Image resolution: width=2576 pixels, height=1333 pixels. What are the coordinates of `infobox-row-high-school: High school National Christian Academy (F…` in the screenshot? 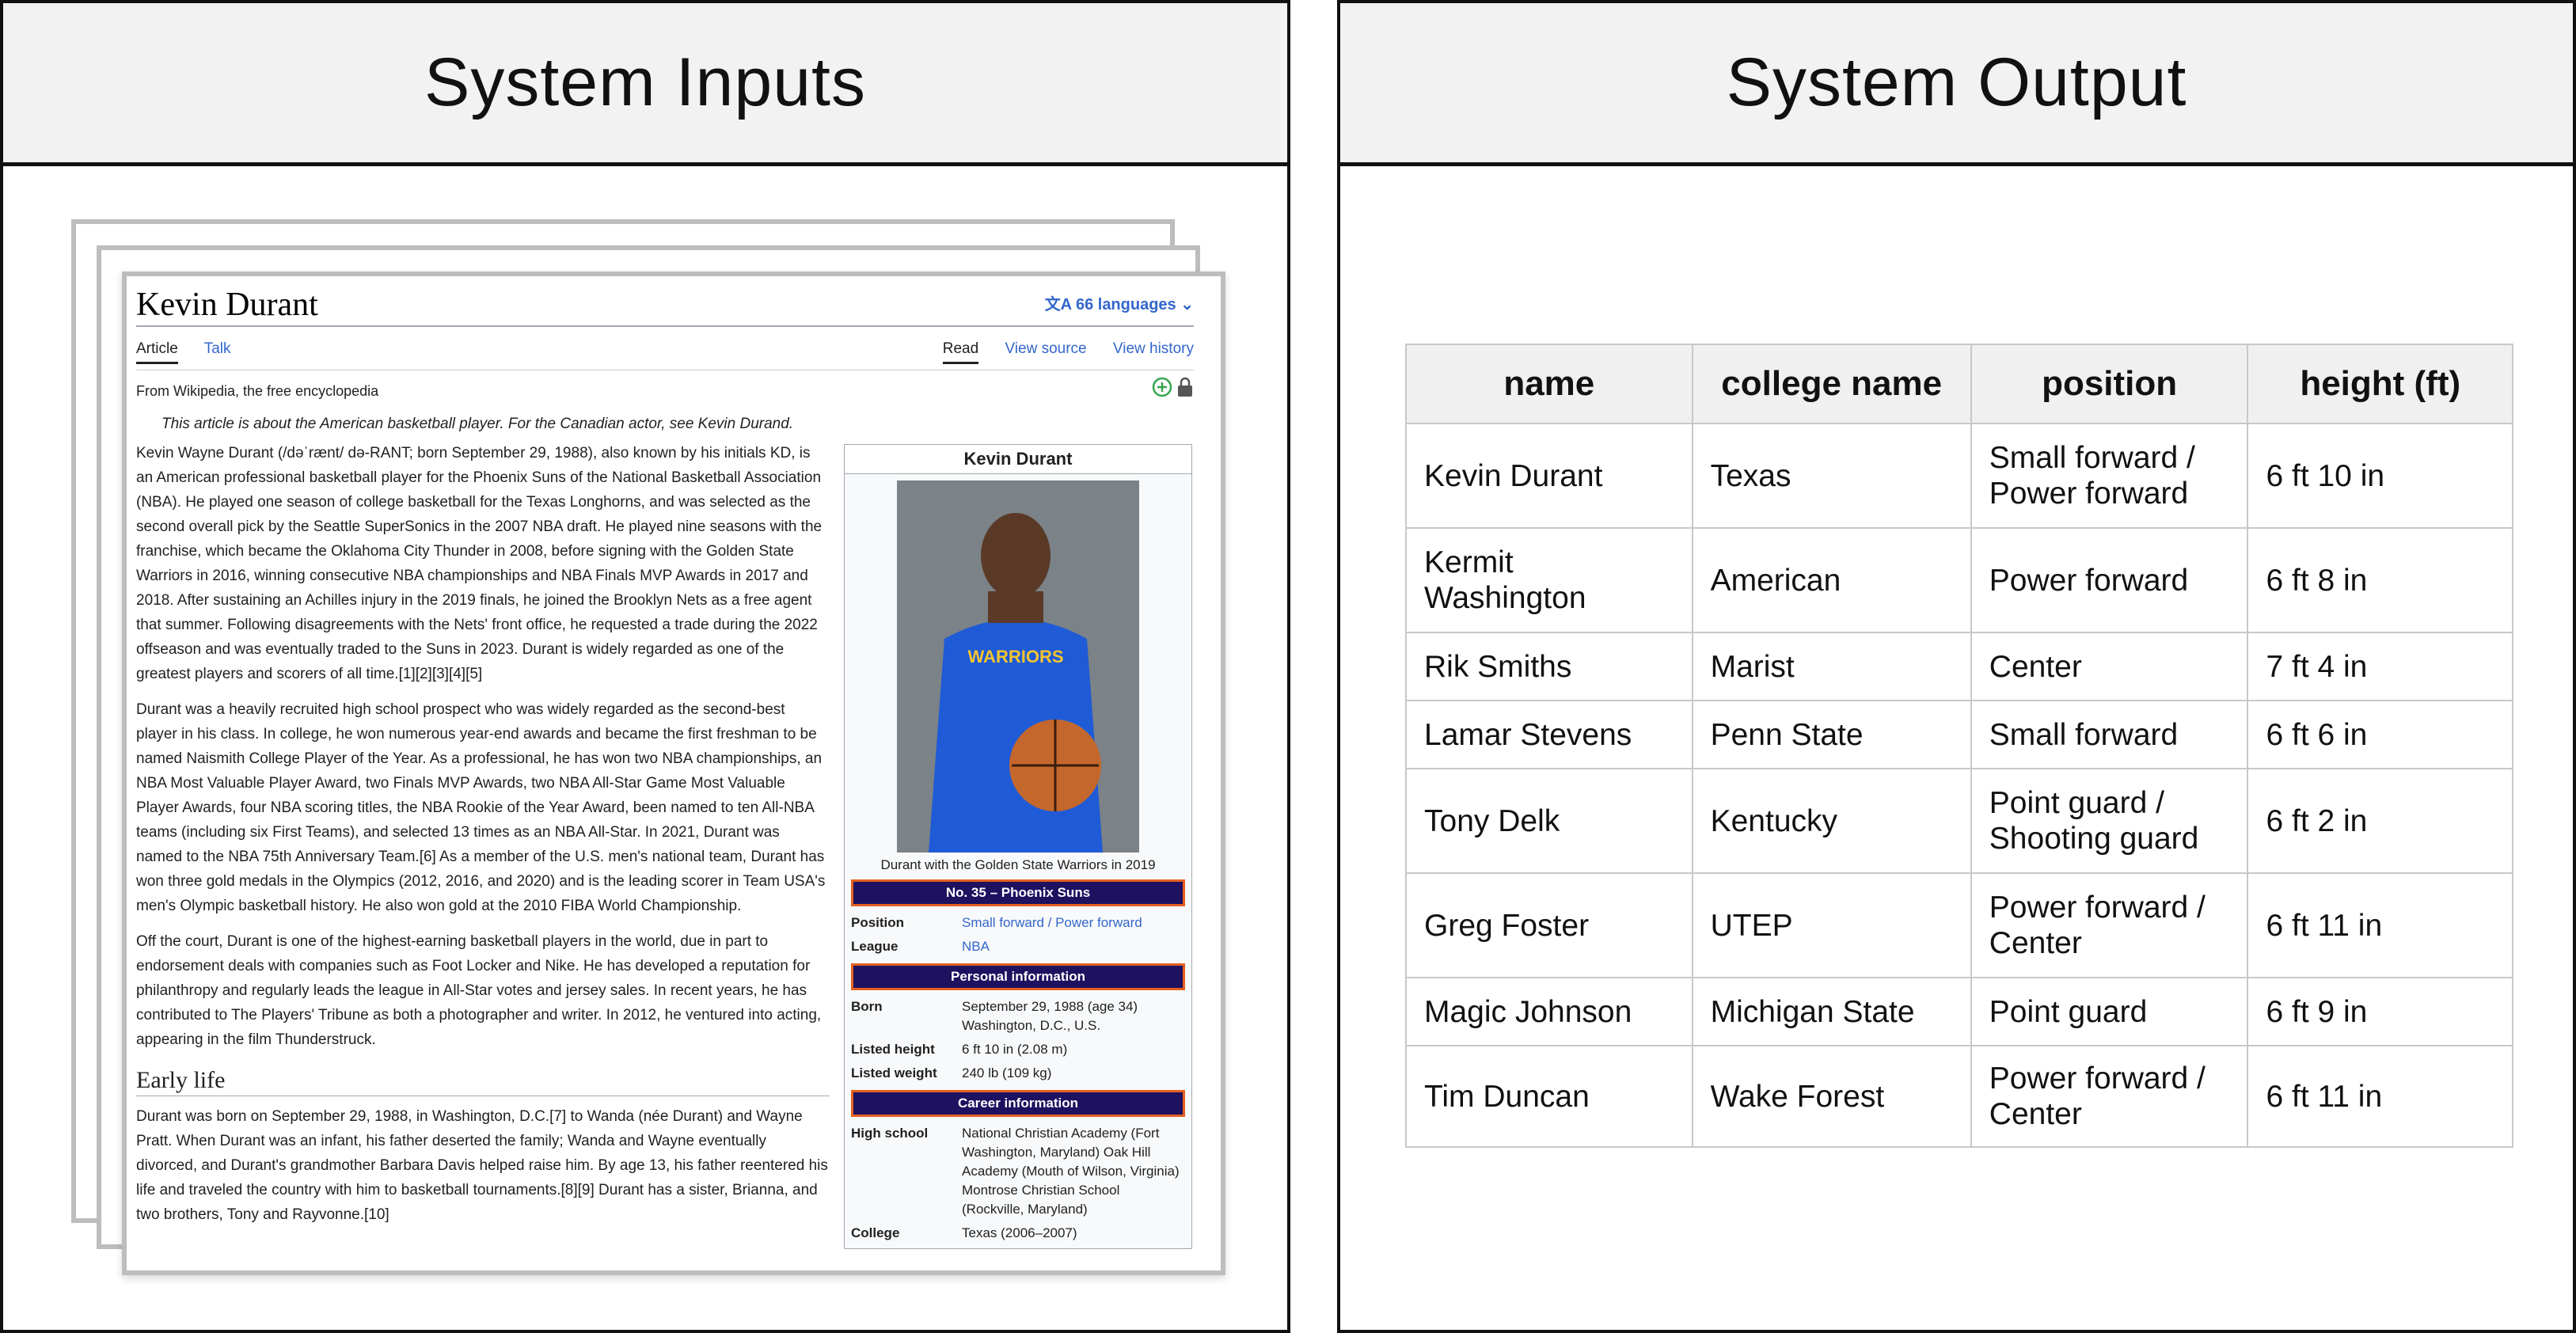 It's located at (1018, 1171).